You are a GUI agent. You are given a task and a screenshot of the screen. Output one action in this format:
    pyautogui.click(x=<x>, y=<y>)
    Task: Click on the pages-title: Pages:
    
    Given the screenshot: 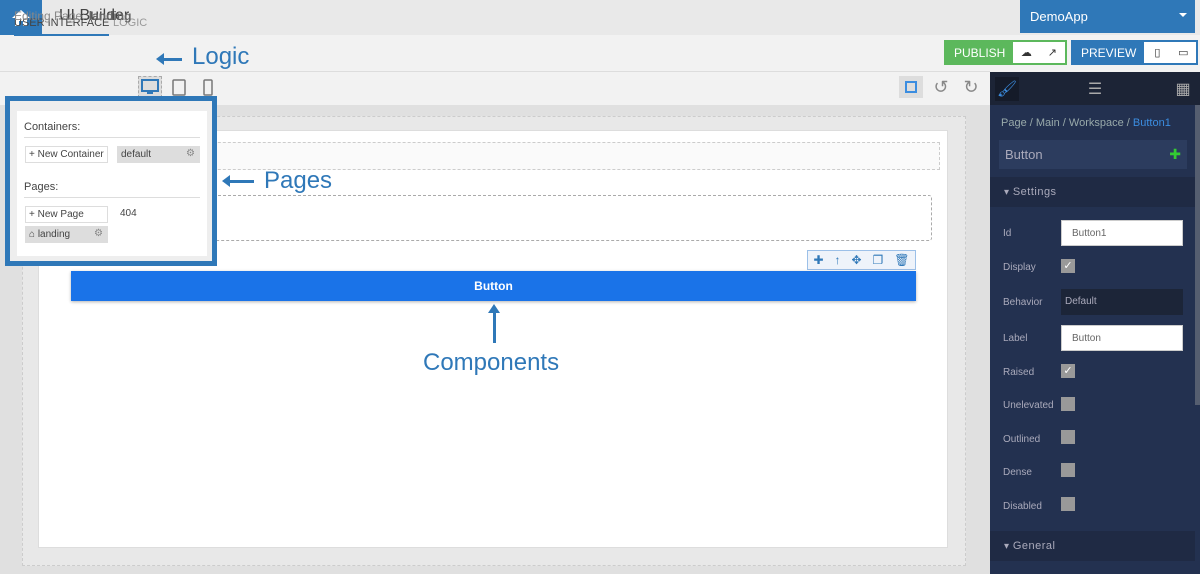 What is the action you would take?
    pyautogui.click(x=41, y=187)
    